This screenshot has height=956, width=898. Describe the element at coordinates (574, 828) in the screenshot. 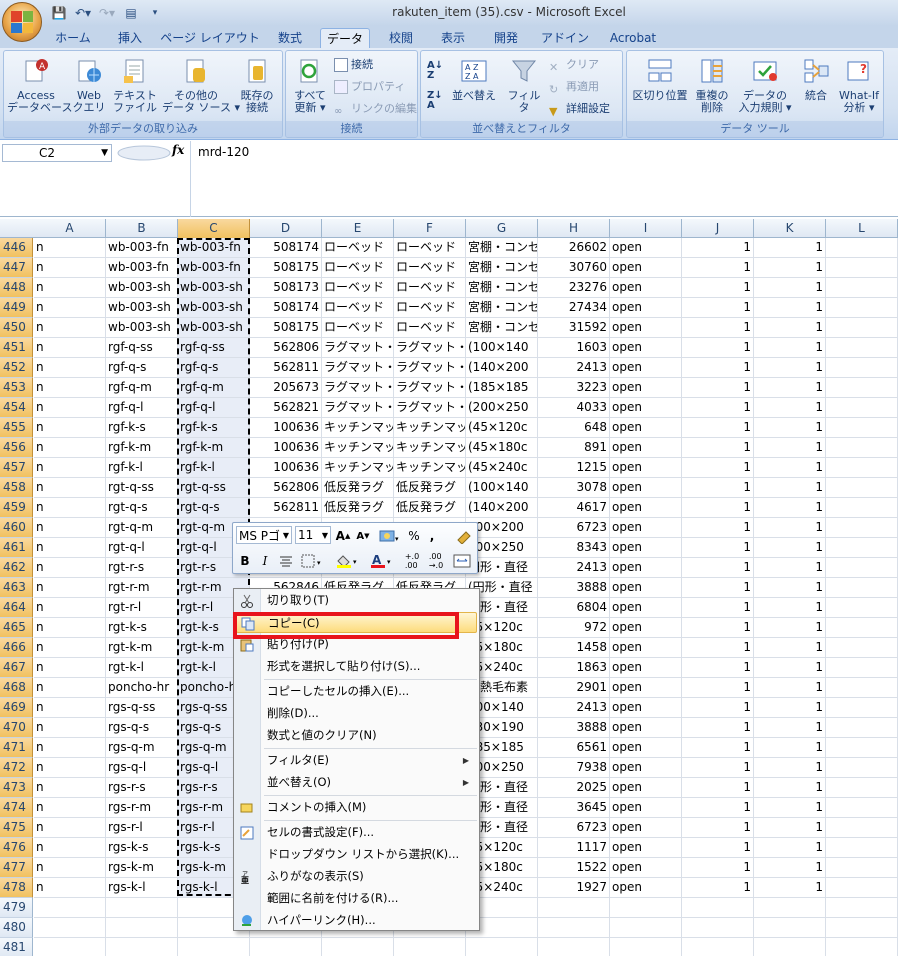

I see `cell: 6723` at that location.